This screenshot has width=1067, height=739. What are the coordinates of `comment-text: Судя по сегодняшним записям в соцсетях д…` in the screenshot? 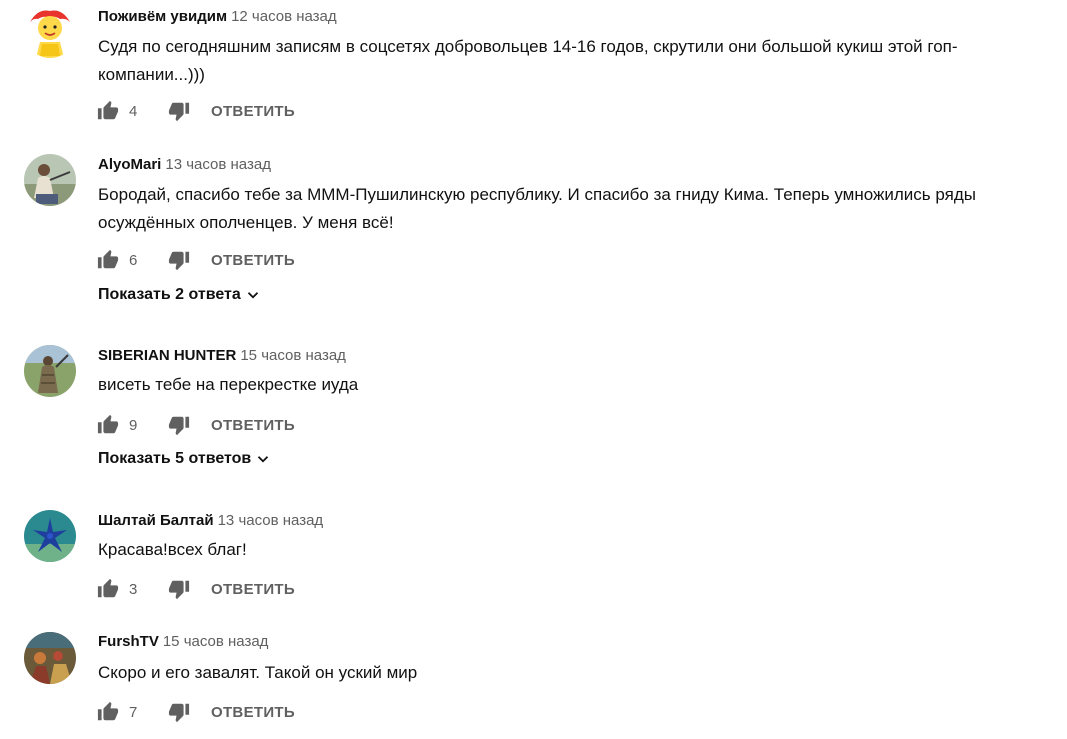 It's located at (528, 60).